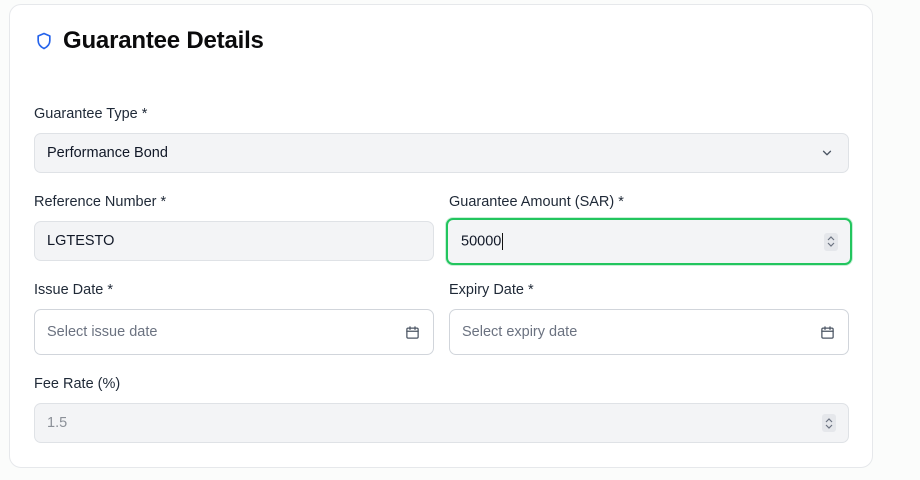  What do you see at coordinates (44, 41) in the screenshot?
I see `shield-icon` at bounding box center [44, 41].